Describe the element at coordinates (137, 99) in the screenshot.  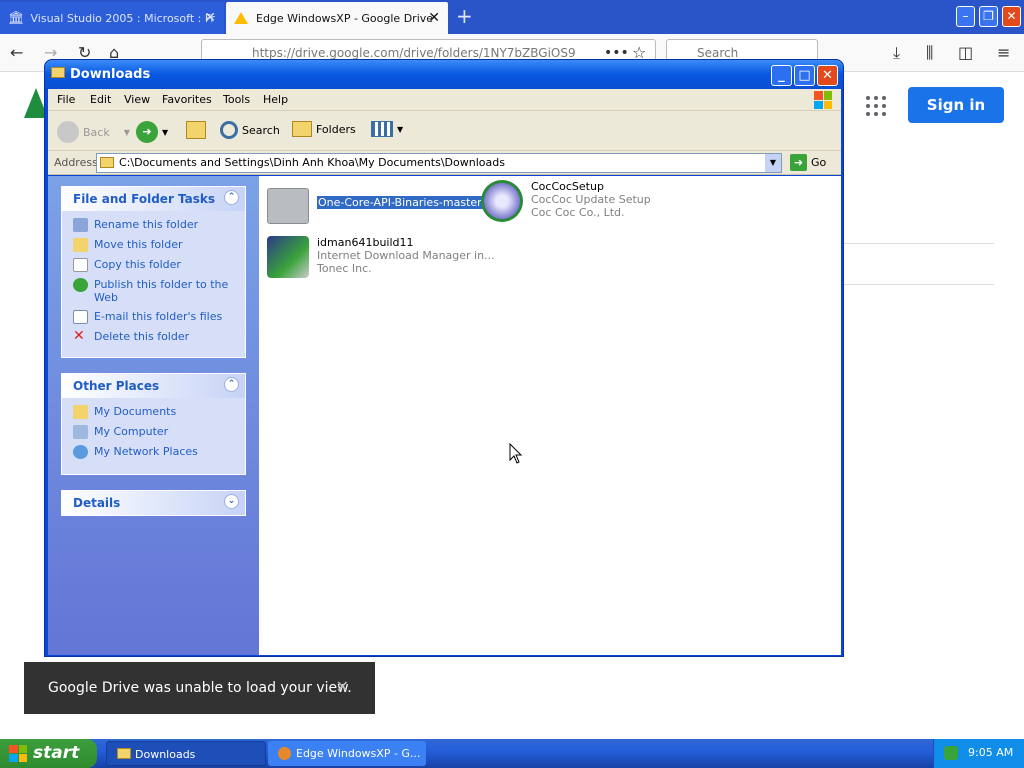
I see `menu-view: View` at that location.